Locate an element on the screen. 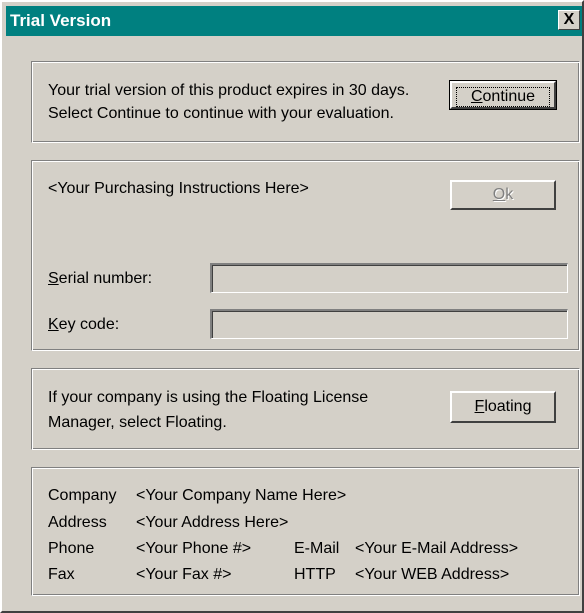 The image size is (584, 613). serial-number-label: Serial number: is located at coordinates (100, 278).